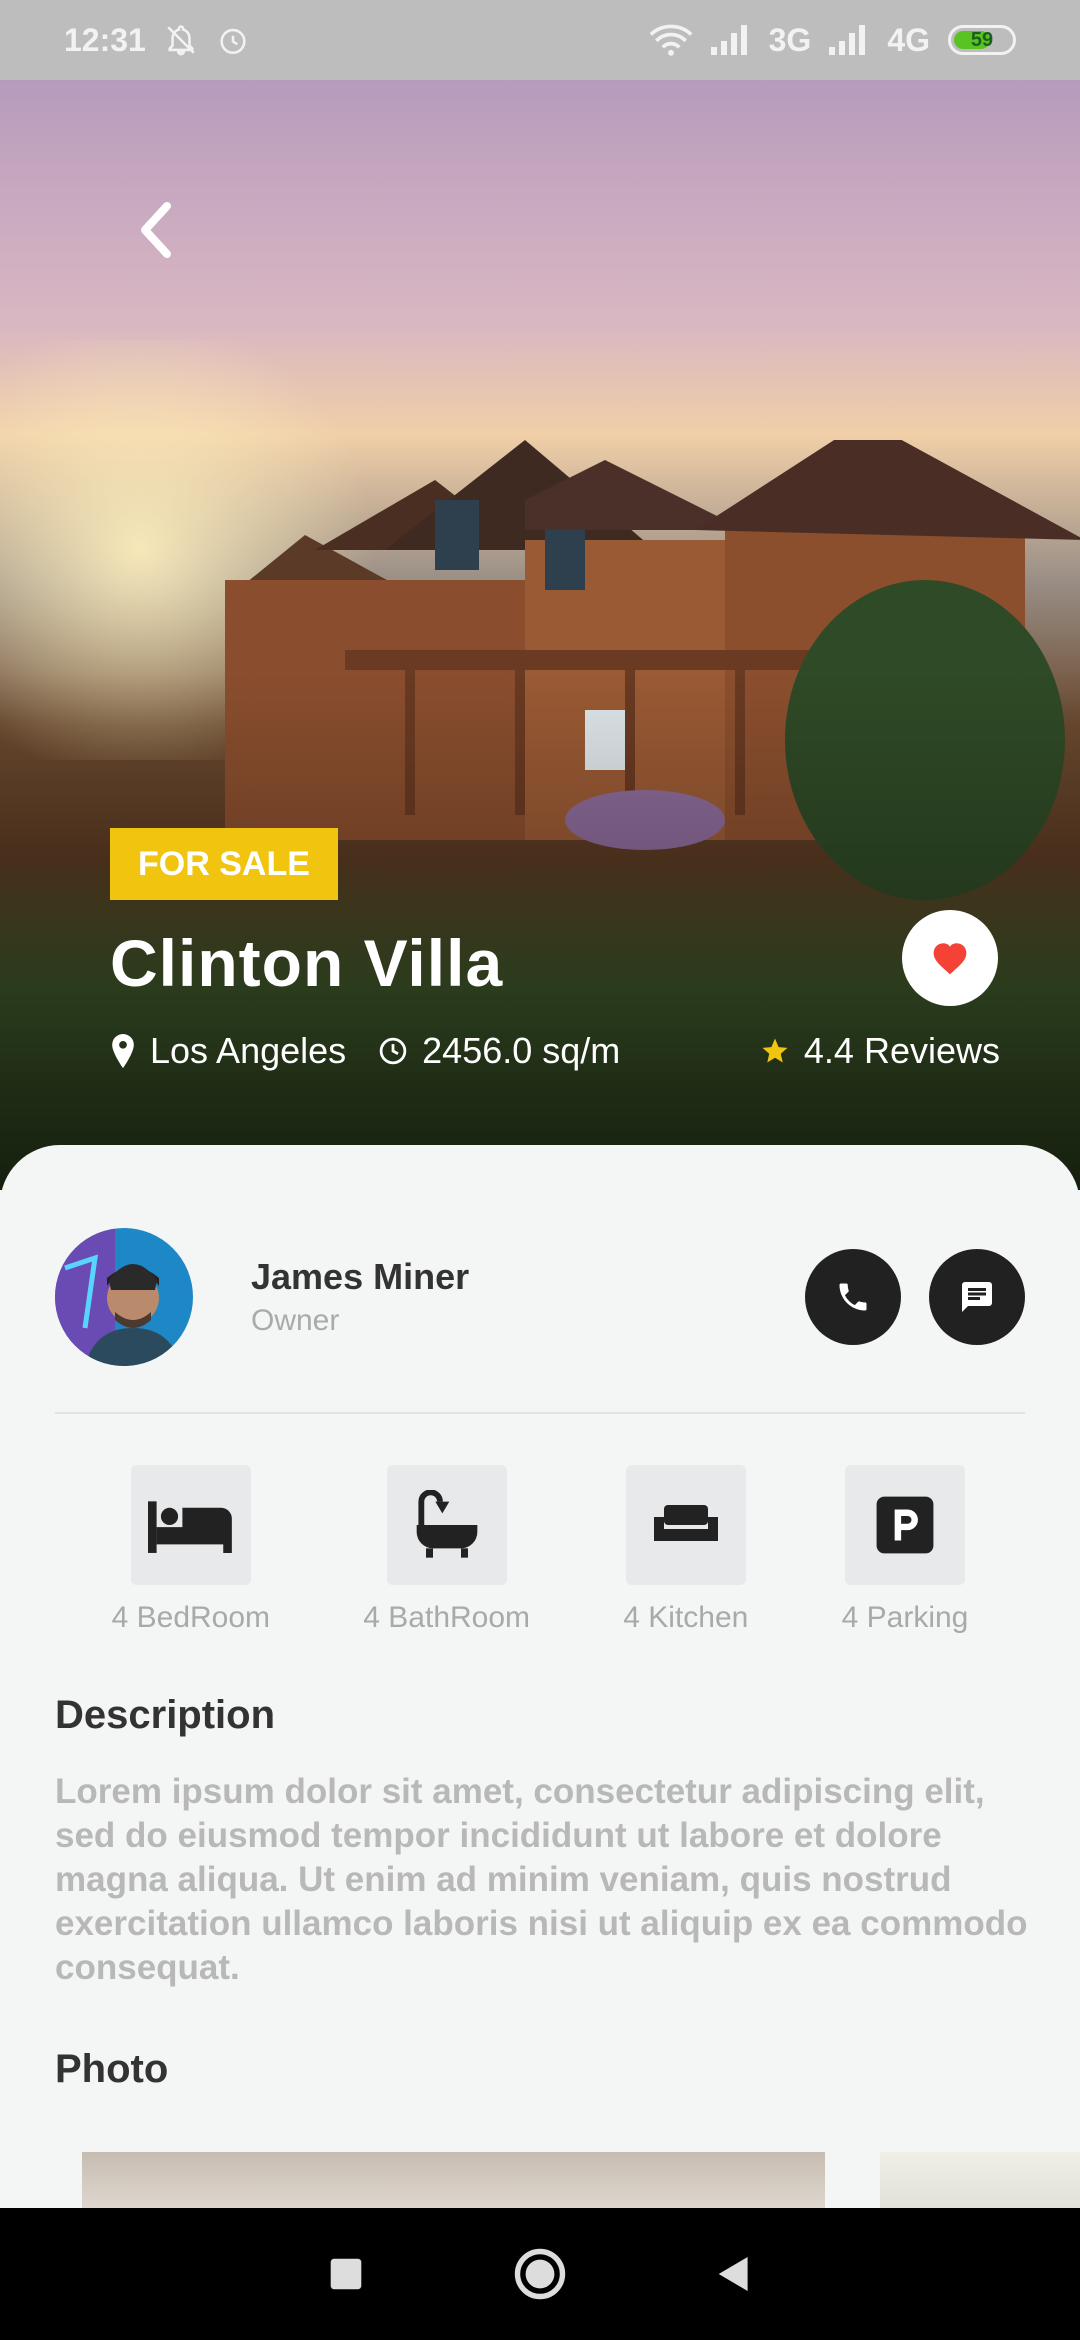 This screenshot has width=1080, height=2340. Describe the element at coordinates (224, 864) in the screenshot. I see `sale-badge: FOR SALE` at that location.